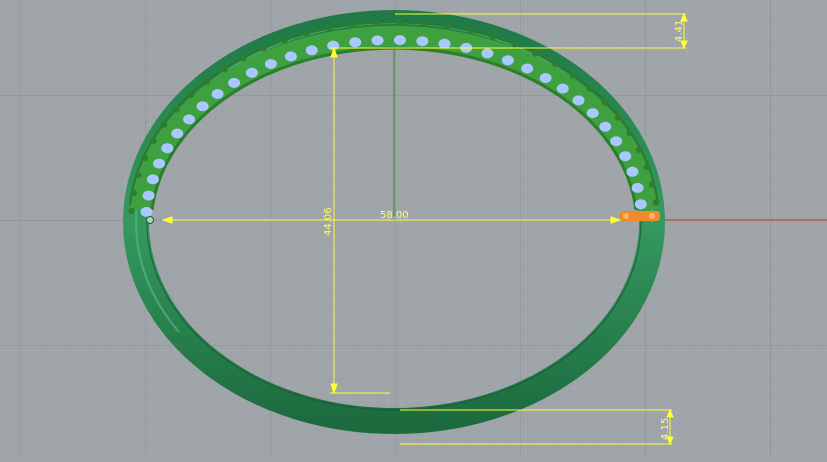 The width and height of the screenshot is (827, 462). I want to click on inner-width-label: 58.00, so click(394, 215).